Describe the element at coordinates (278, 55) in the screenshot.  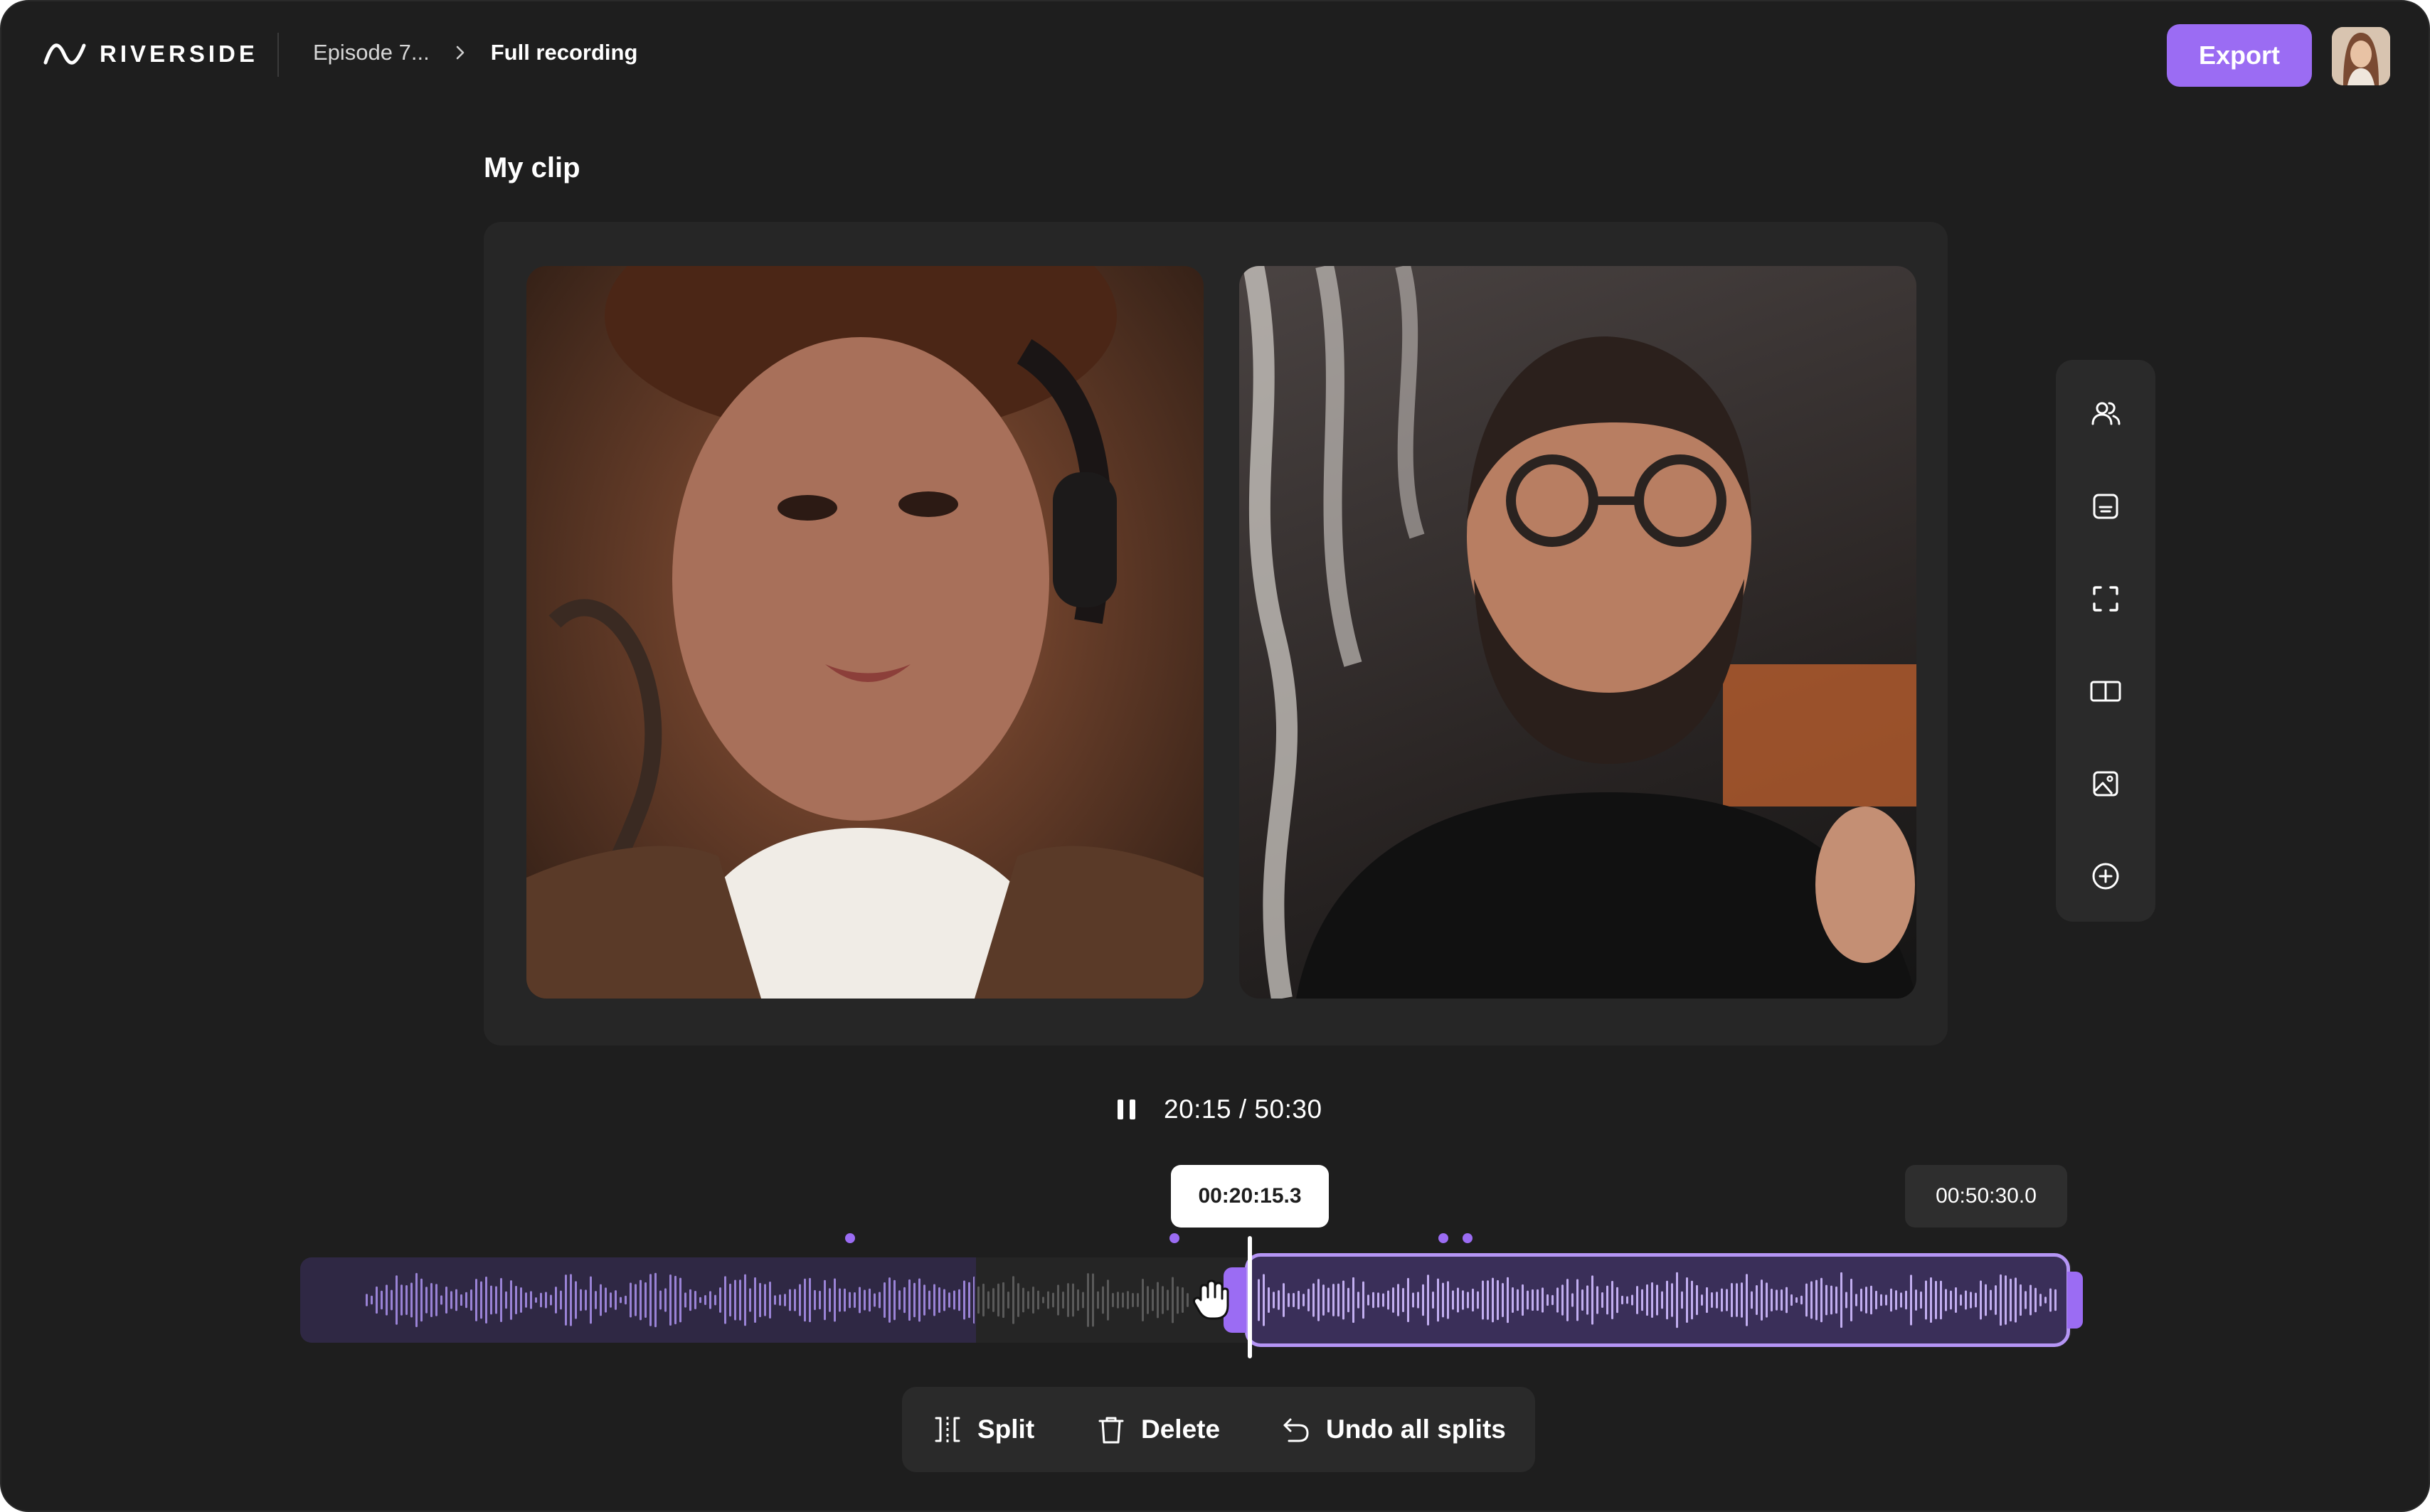
I see `header-divider` at that location.